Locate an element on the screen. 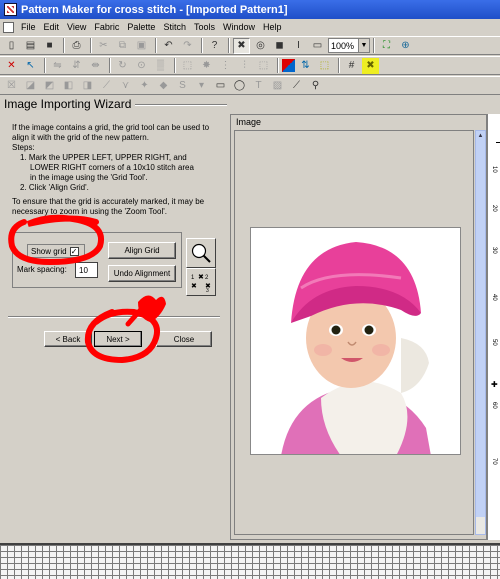  vertical-scrollbar: ▲ is located at coordinates (480, 332).